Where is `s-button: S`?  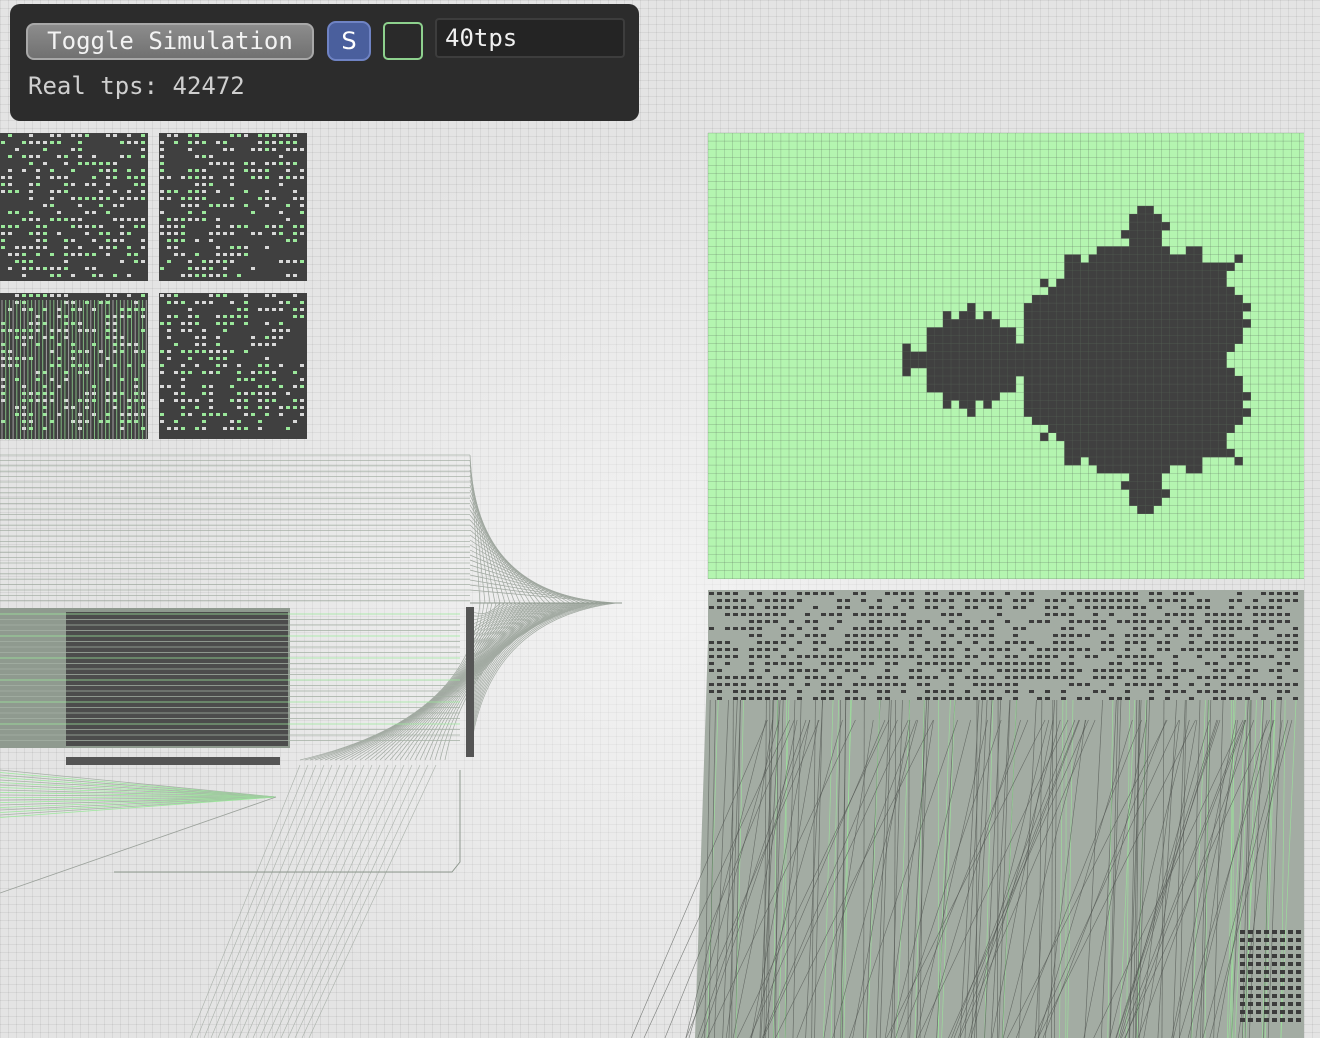 s-button: S is located at coordinates (349, 41).